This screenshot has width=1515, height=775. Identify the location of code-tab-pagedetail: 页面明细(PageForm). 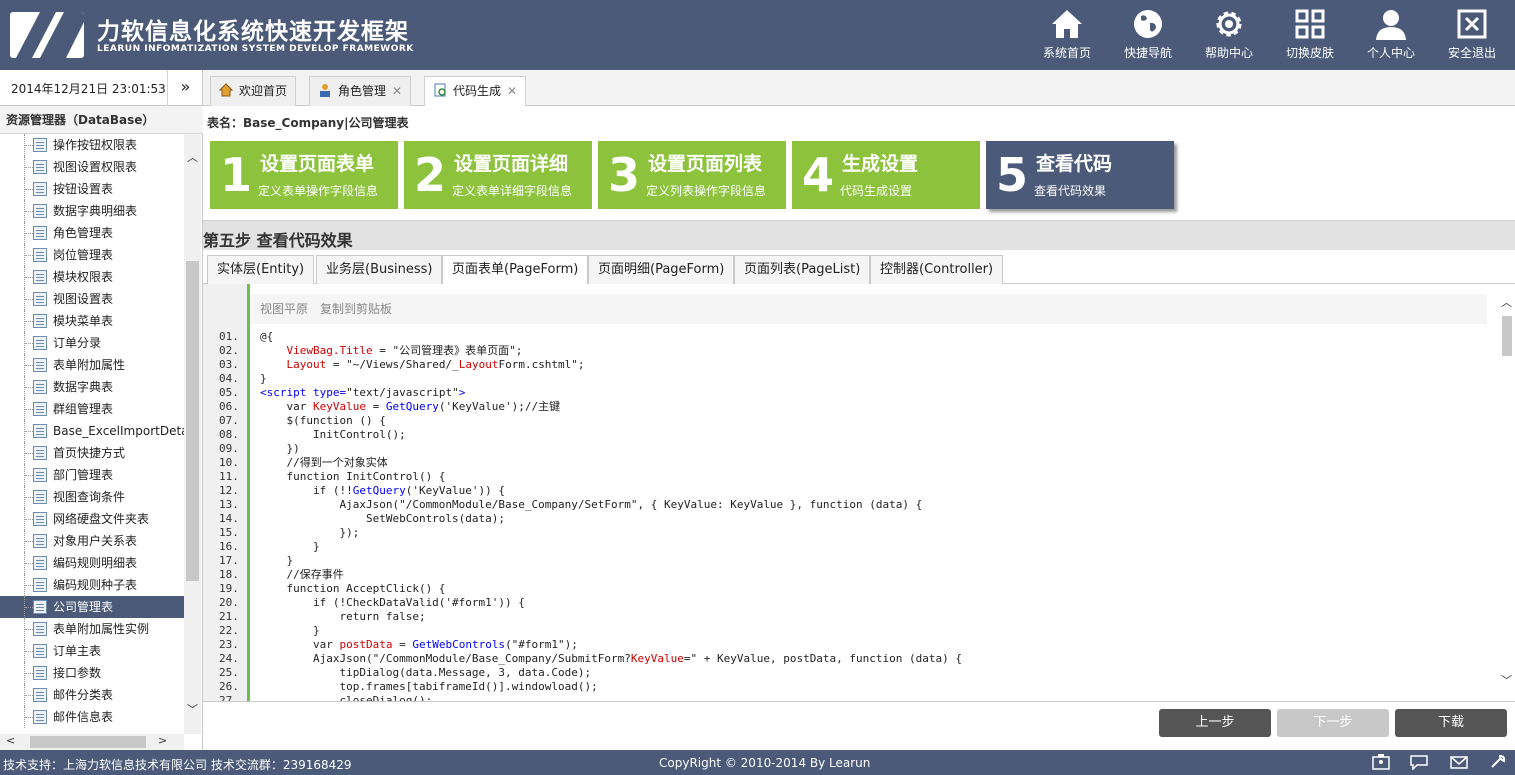
(661, 269).